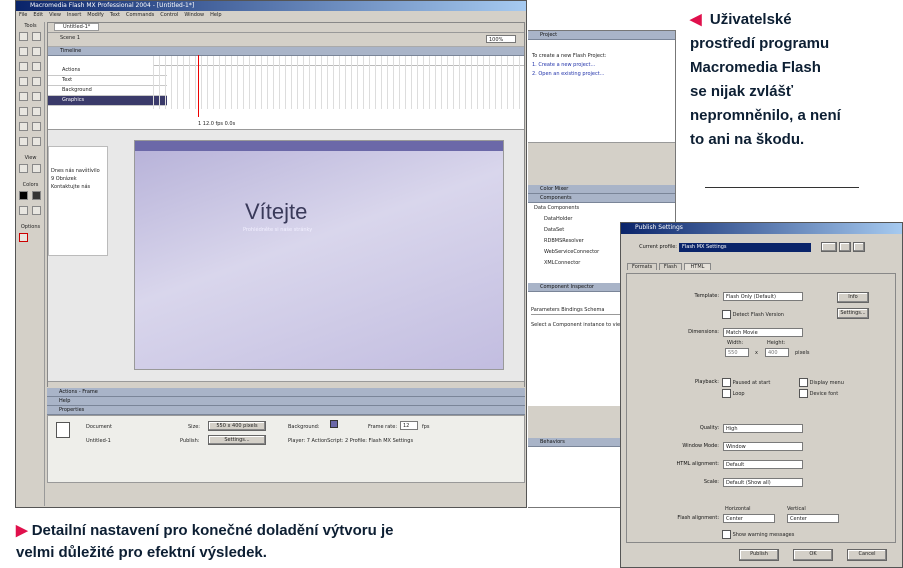 This screenshot has width=903, height=568. Describe the element at coordinates (763, 446) in the screenshot. I see `dialog-row-select: Window` at that location.